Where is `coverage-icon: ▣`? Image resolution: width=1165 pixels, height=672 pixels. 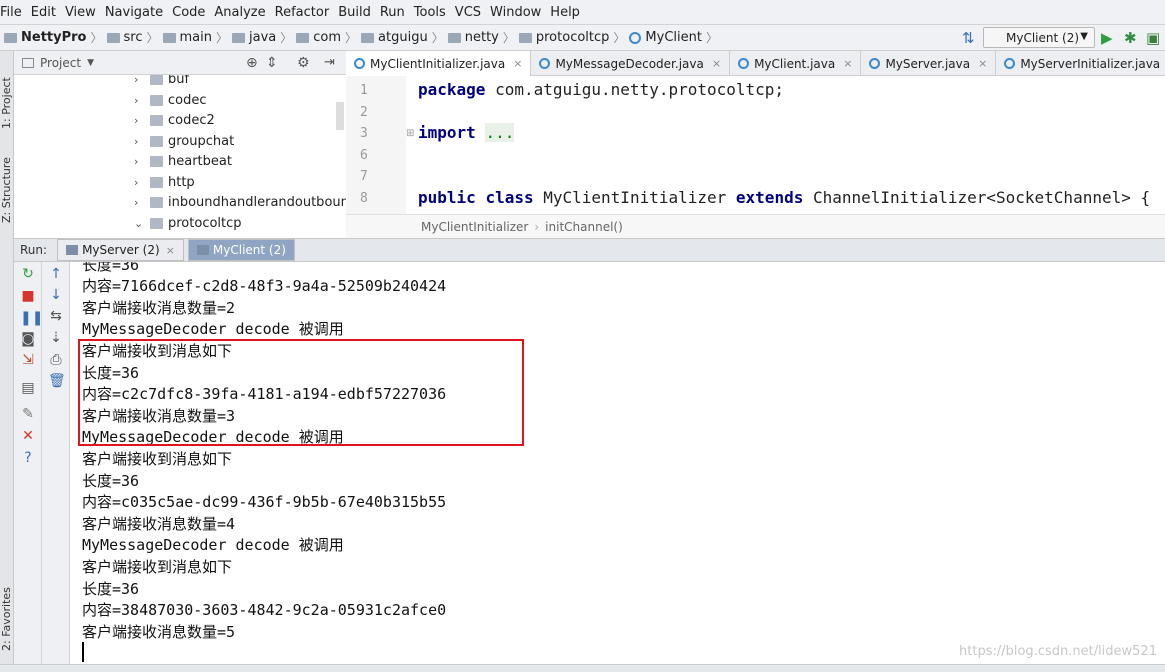
coverage-icon: ▣ is located at coordinates (1153, 38).